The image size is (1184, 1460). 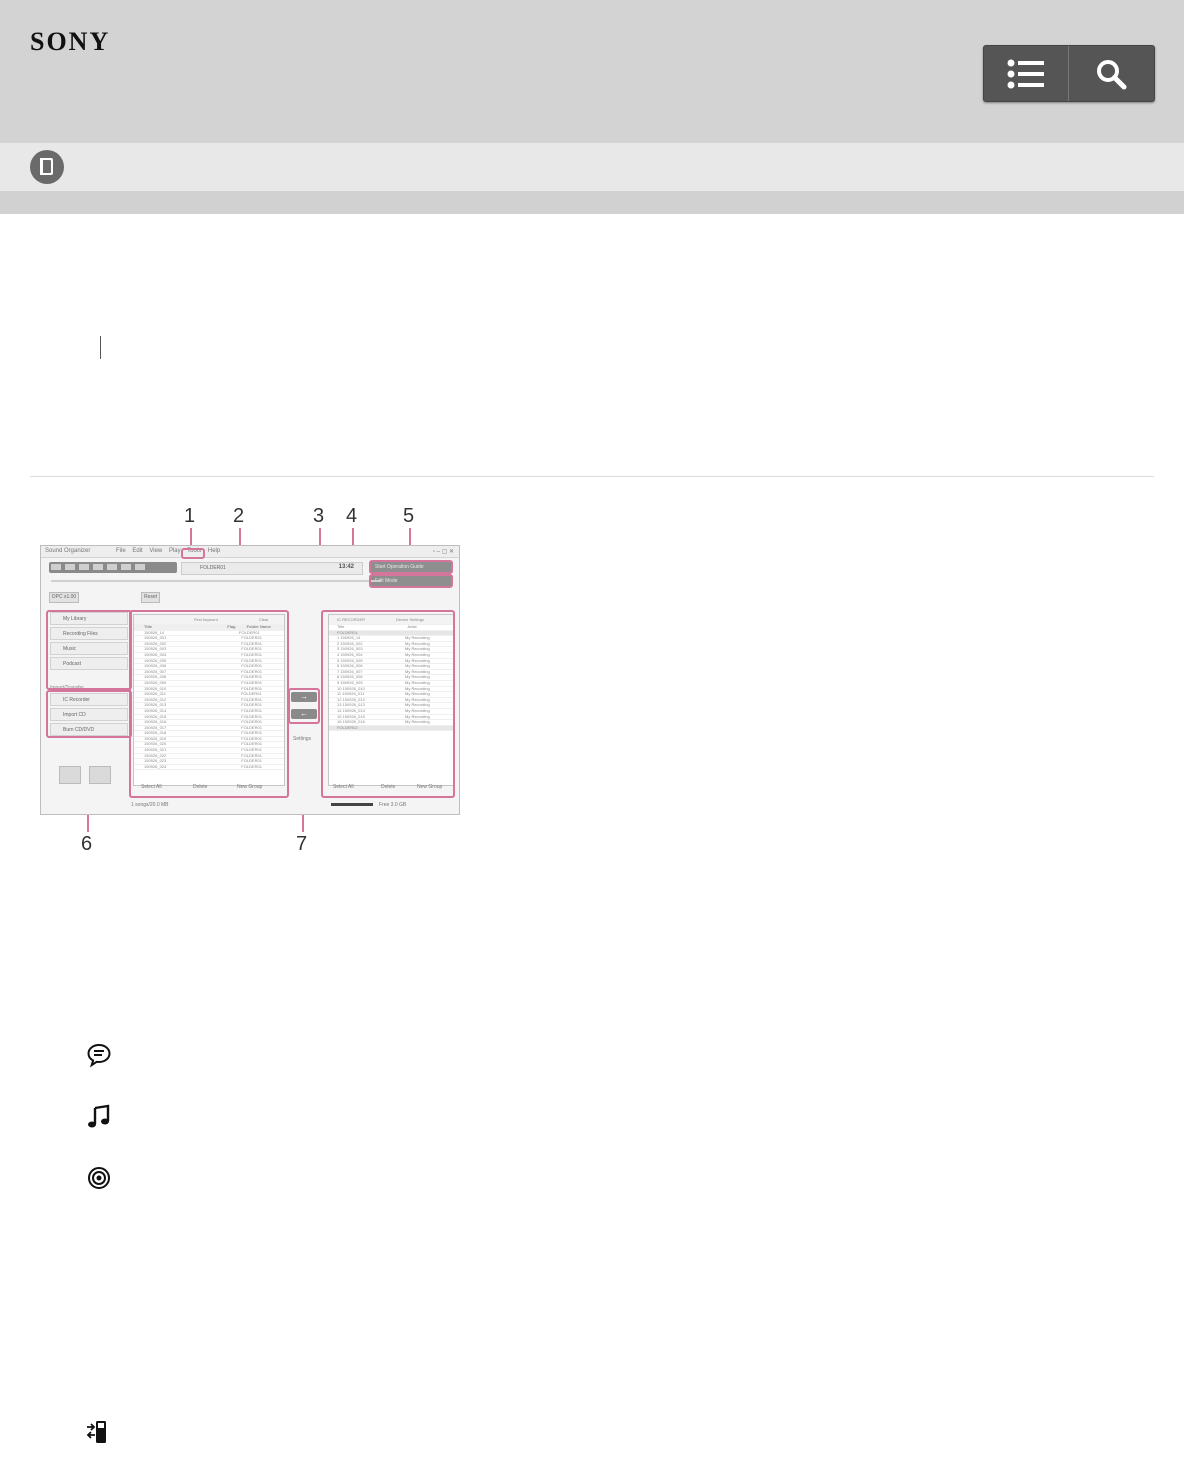 I want to click on menu-play: Play, so click(x=175, y=551).